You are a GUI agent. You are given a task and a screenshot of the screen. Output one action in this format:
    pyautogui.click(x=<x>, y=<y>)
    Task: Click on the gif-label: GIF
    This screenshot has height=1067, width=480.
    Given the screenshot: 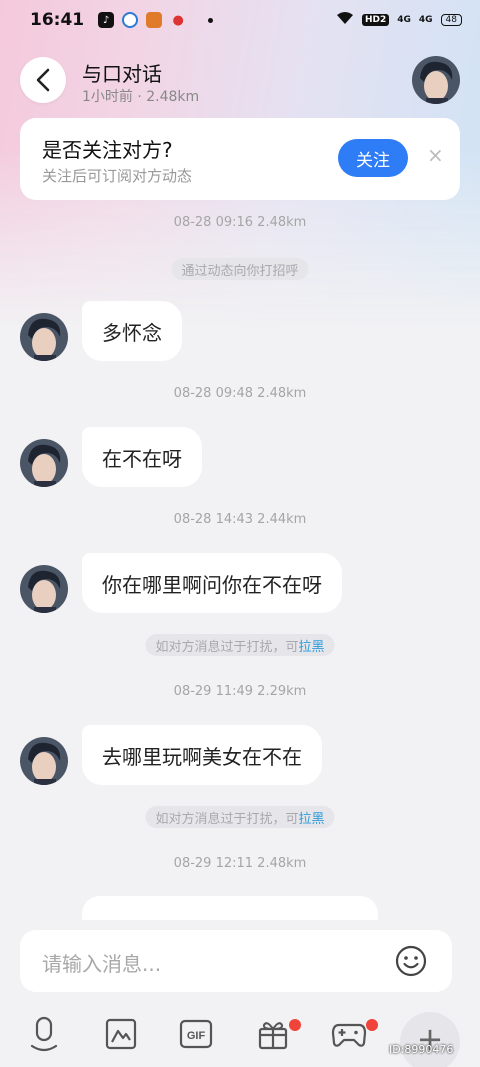 What is the action you would take?
    pyautogui.click(x=196, y=1036)
    